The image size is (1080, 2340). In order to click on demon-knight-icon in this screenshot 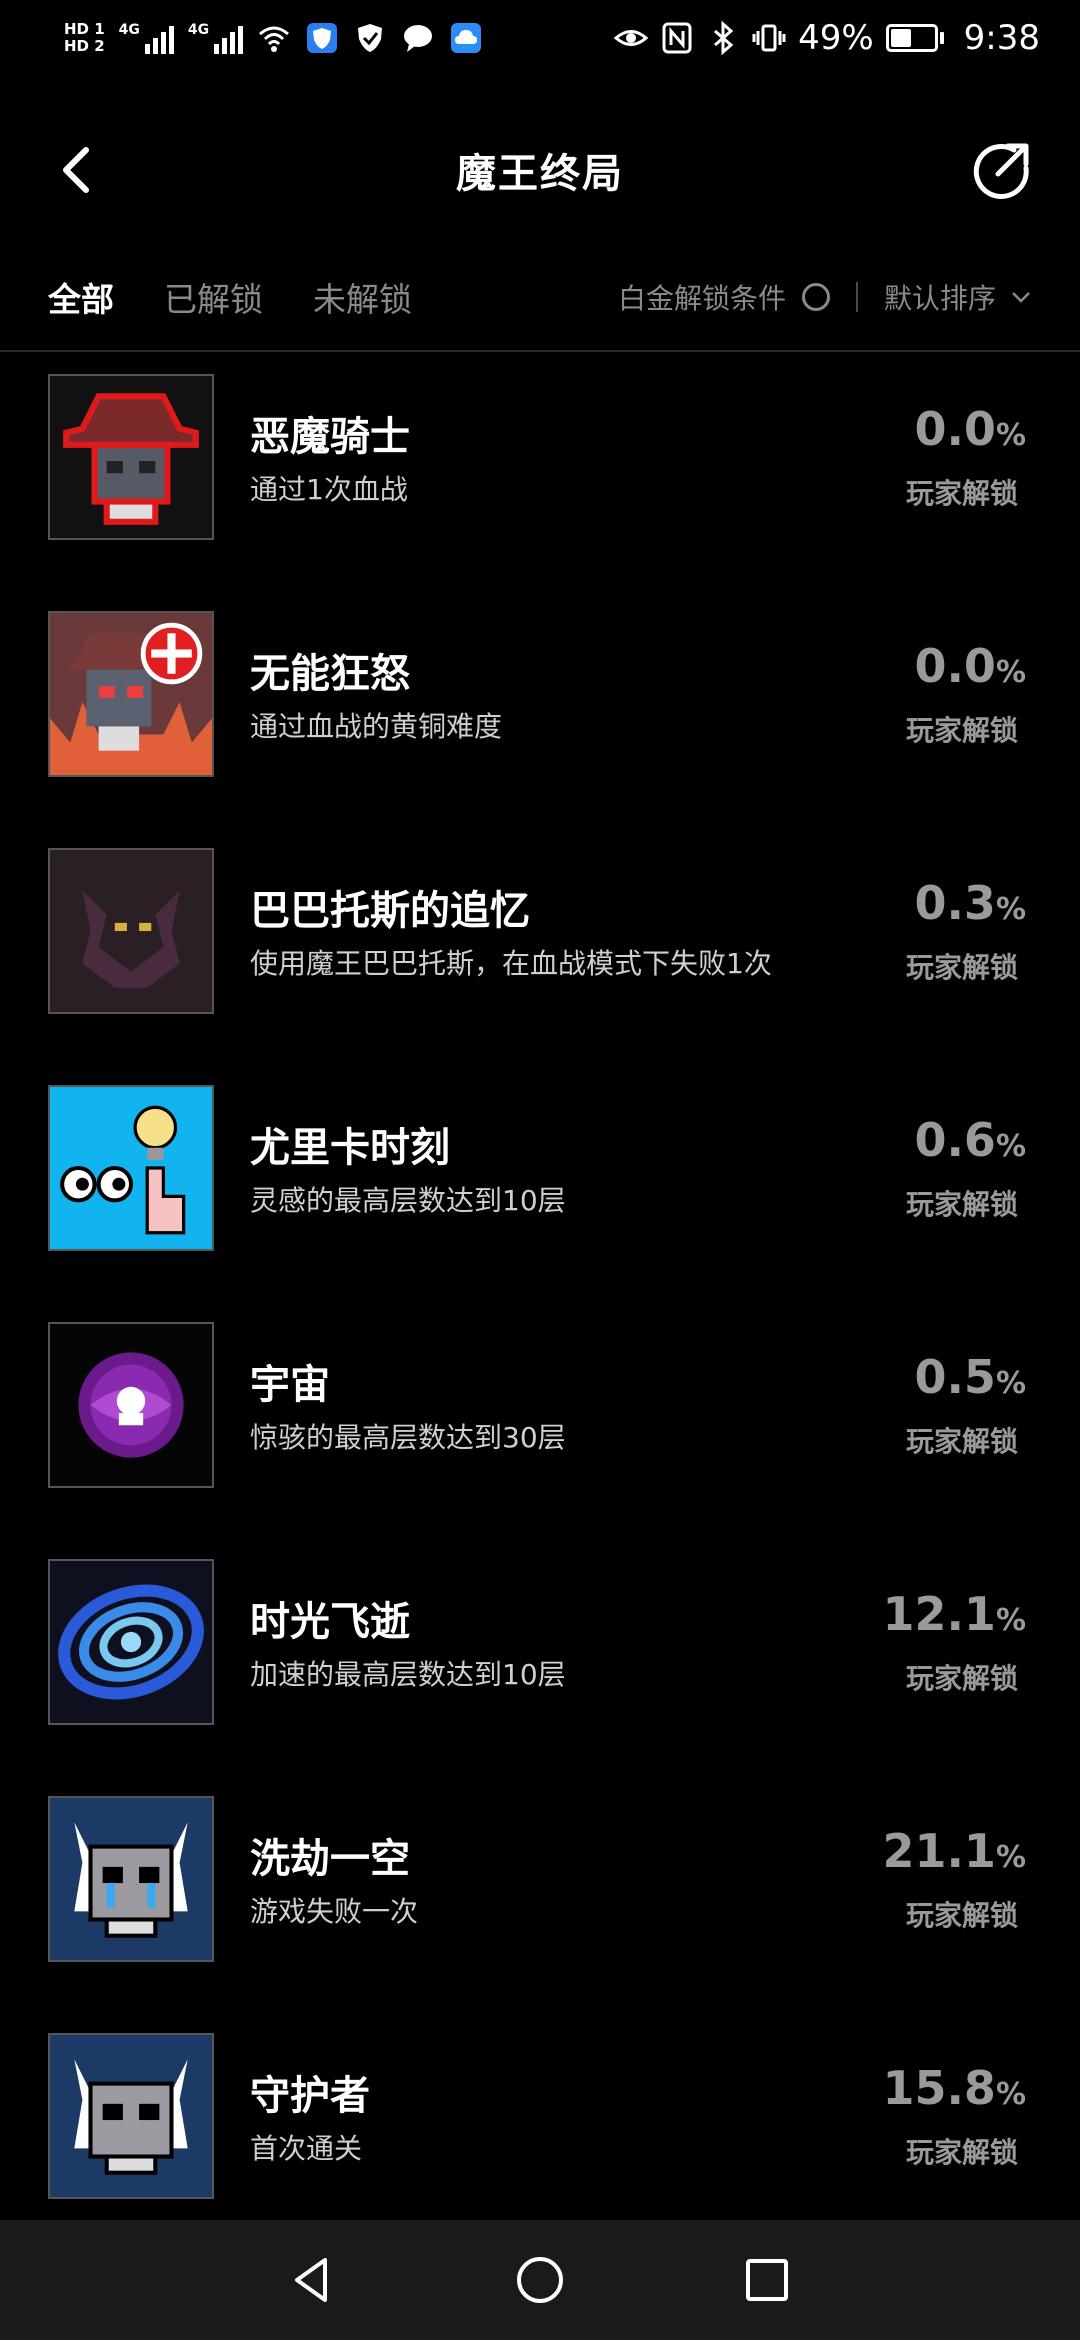, I will do `click(131, 457)`.